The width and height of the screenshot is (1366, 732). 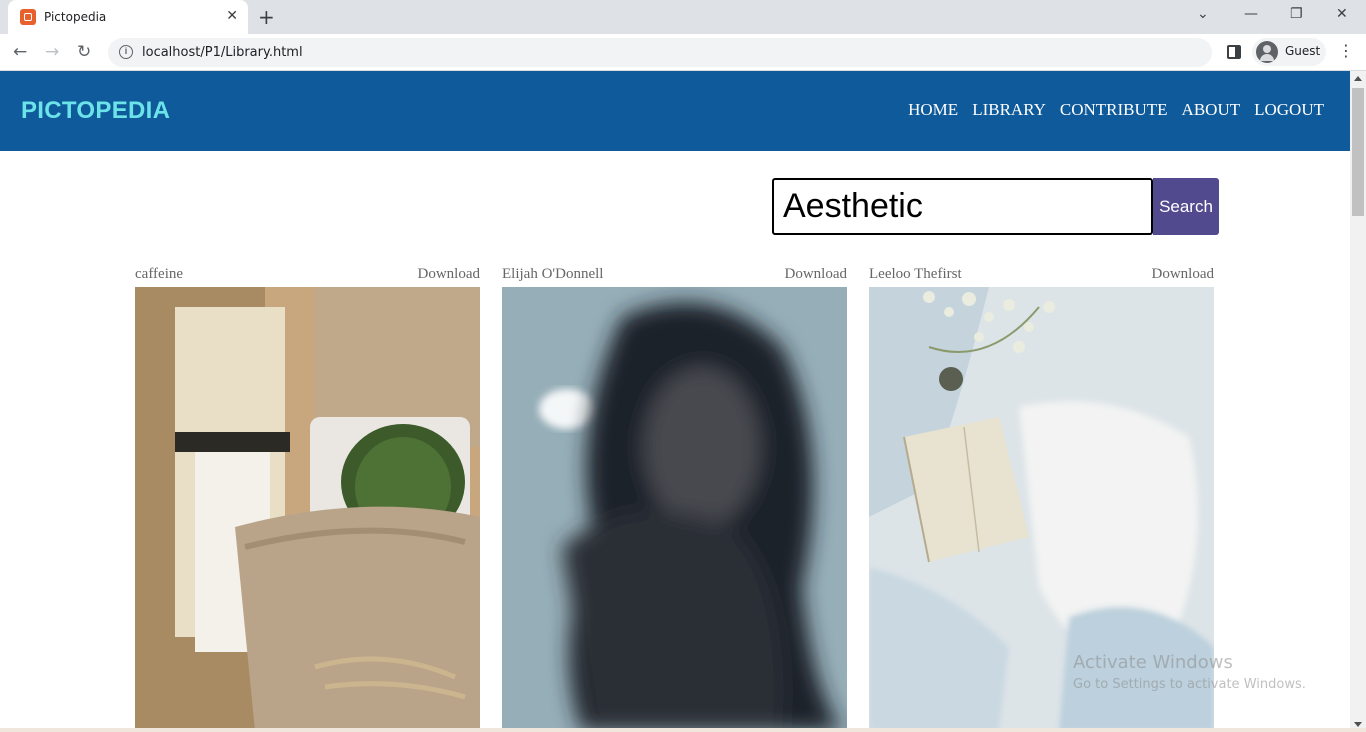 I want to click on search-form: Search, so click(x=995, y=206).